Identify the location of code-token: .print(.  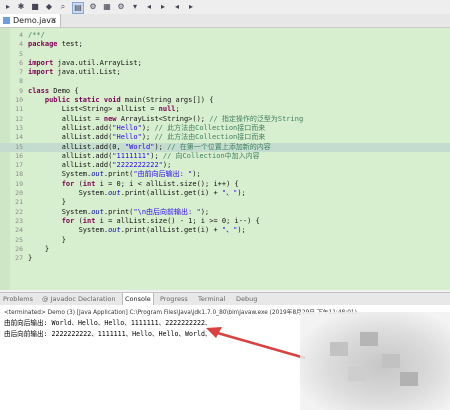
(118, 174).